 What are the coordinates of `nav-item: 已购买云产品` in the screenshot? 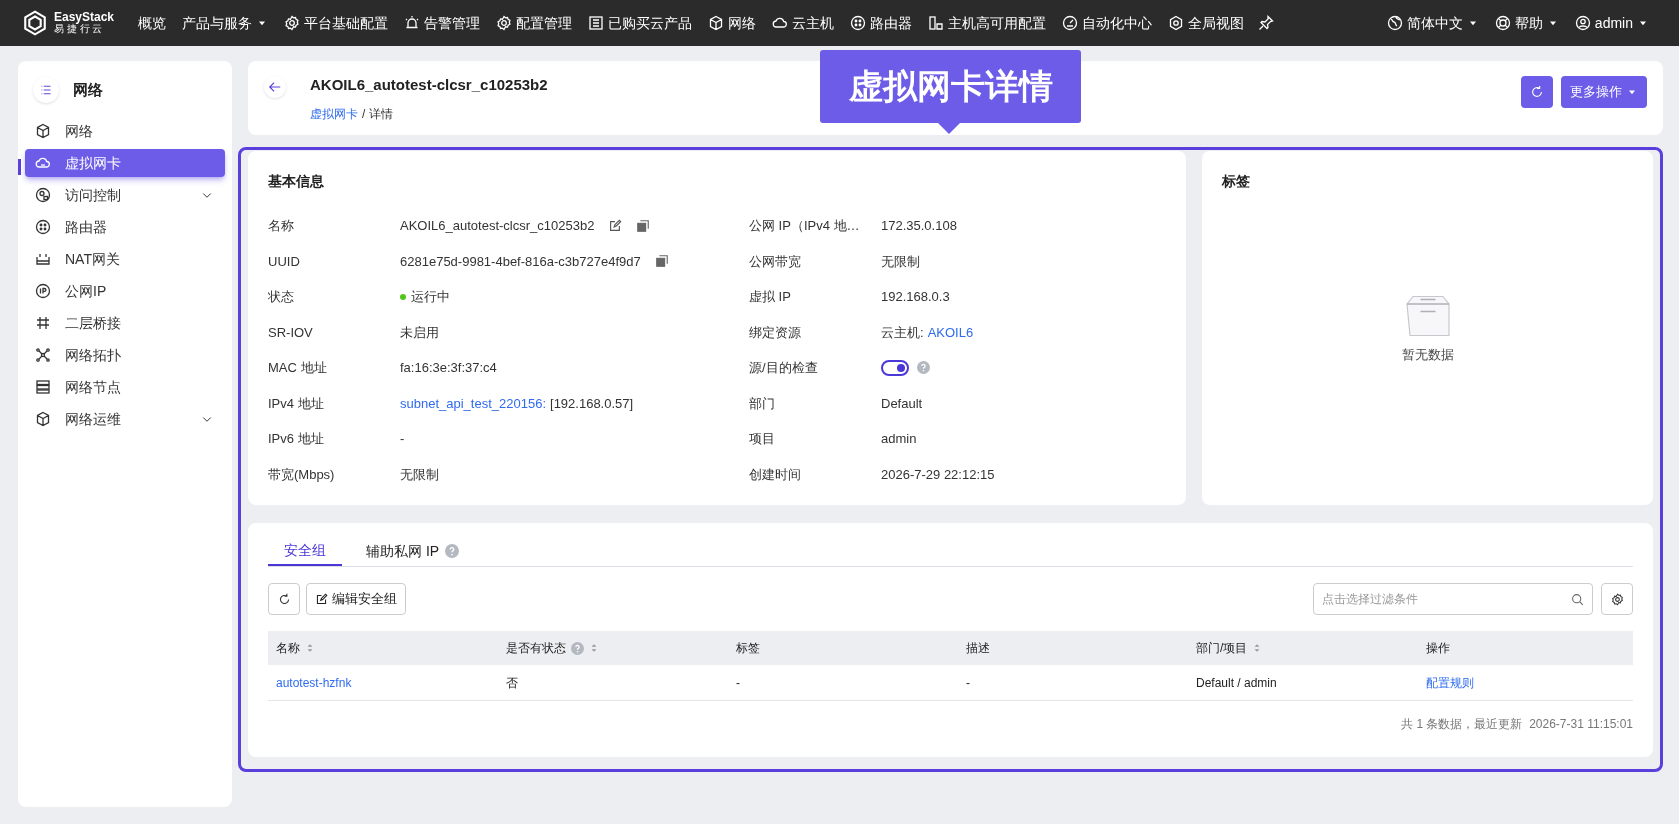 It's located at (640, 23).